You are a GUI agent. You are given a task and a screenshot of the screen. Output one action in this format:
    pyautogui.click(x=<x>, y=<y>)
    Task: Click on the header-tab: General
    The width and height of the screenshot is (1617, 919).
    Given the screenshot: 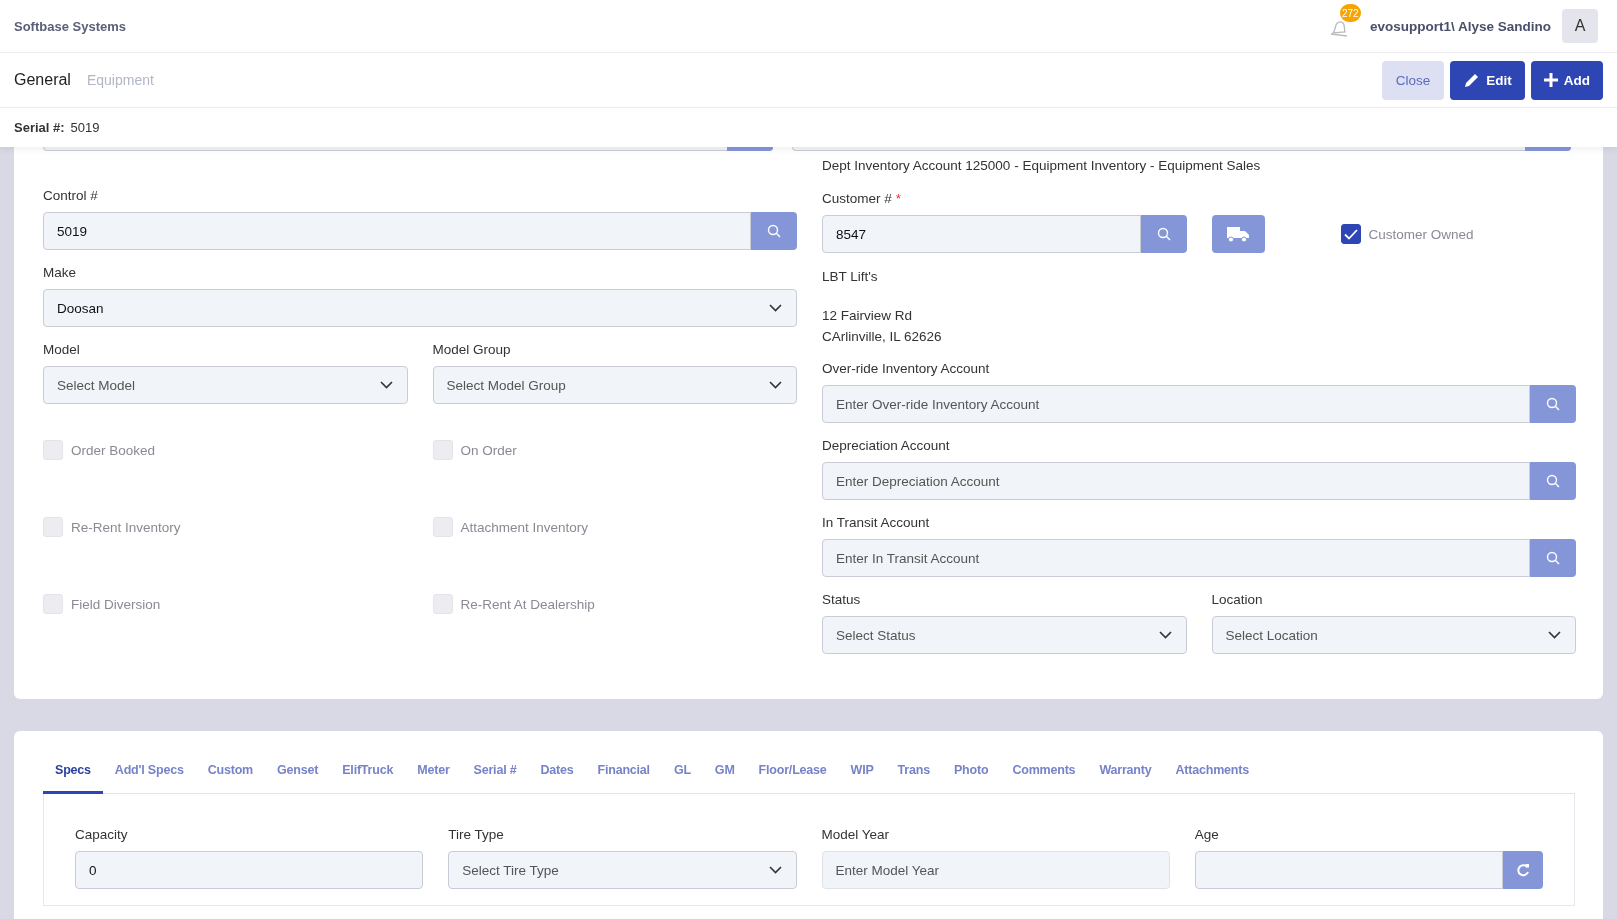 What is the action you would take?
    pyautogui.click(x=42, y=80)
    